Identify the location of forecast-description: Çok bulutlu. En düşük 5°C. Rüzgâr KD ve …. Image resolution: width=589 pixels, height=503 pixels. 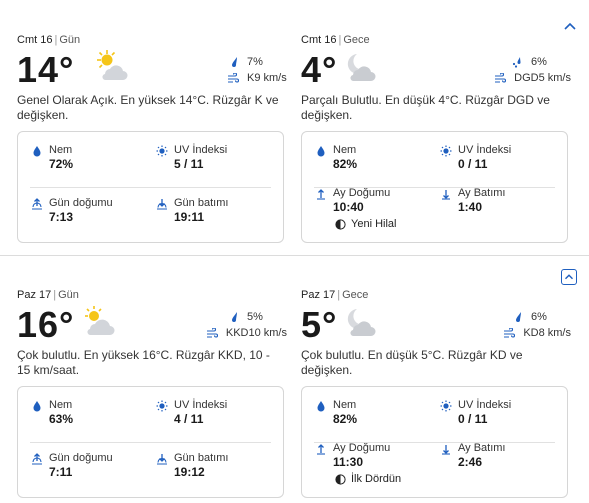
(412, 362).